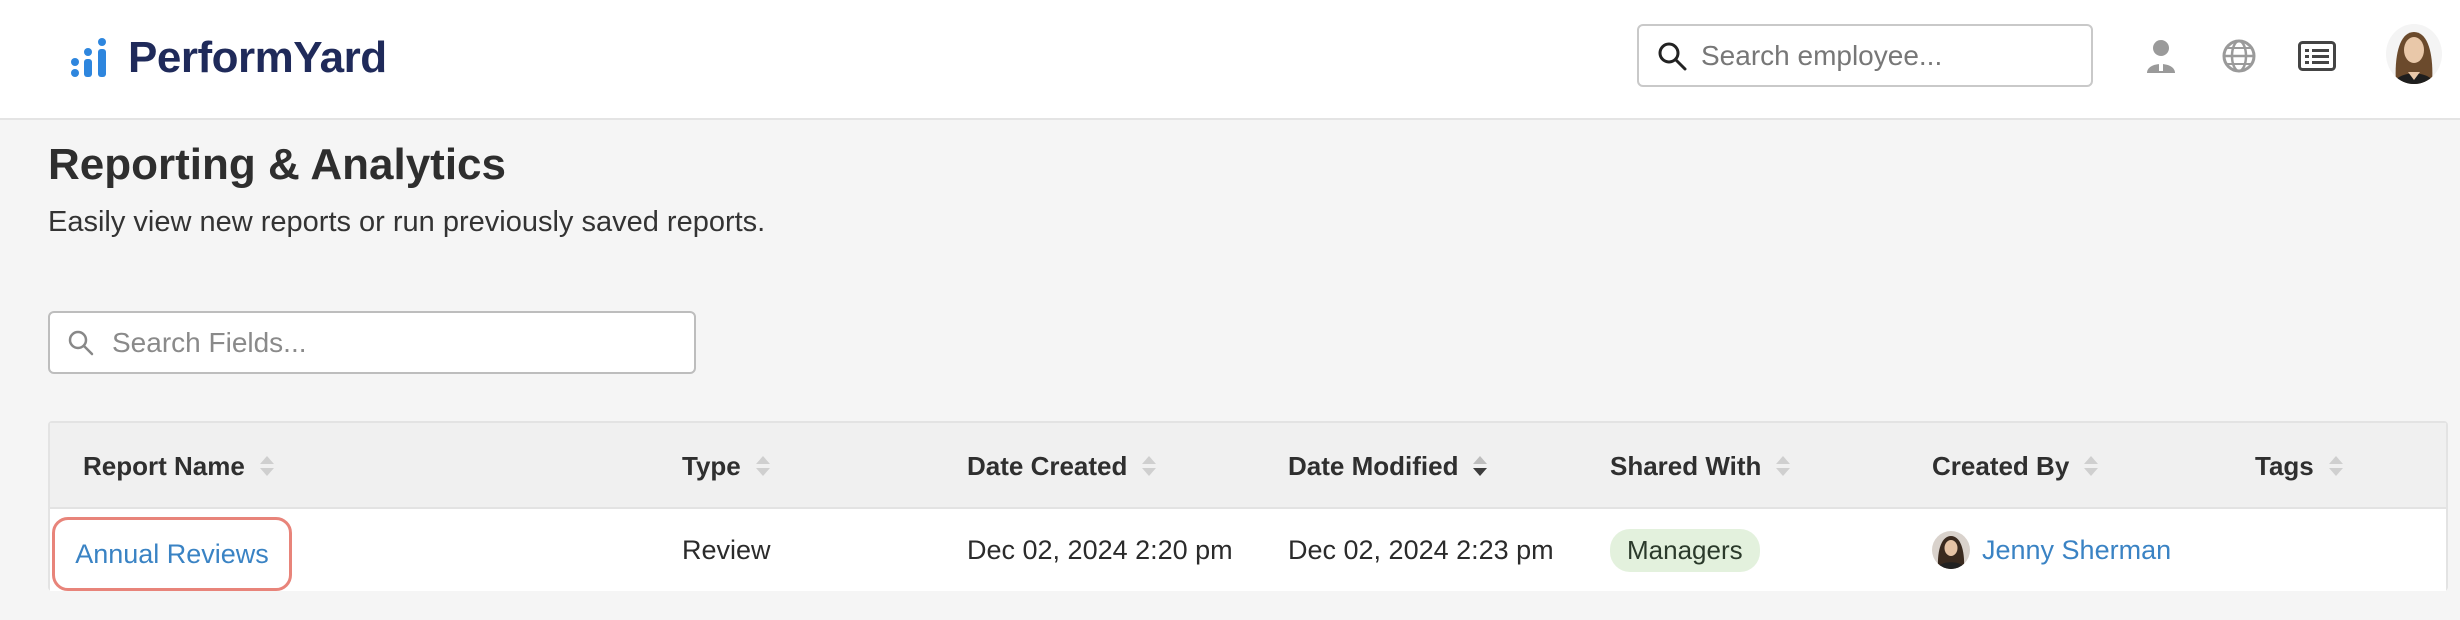 This screenshot has width=2460, height=620. Describe the element at coordinates (172, 554) in the screenshot. I see `report-name-link: Annual Reviews` at that location.